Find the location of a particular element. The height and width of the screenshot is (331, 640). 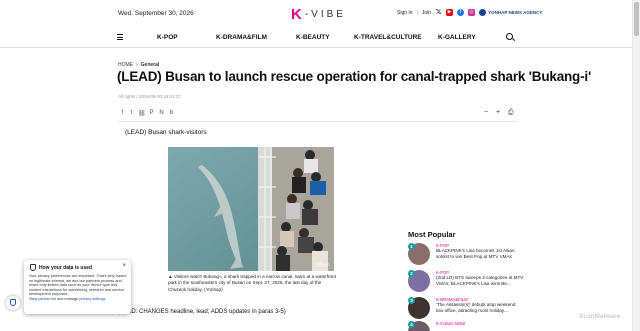

privacy-settings-button is located at coordinates (13, 303).